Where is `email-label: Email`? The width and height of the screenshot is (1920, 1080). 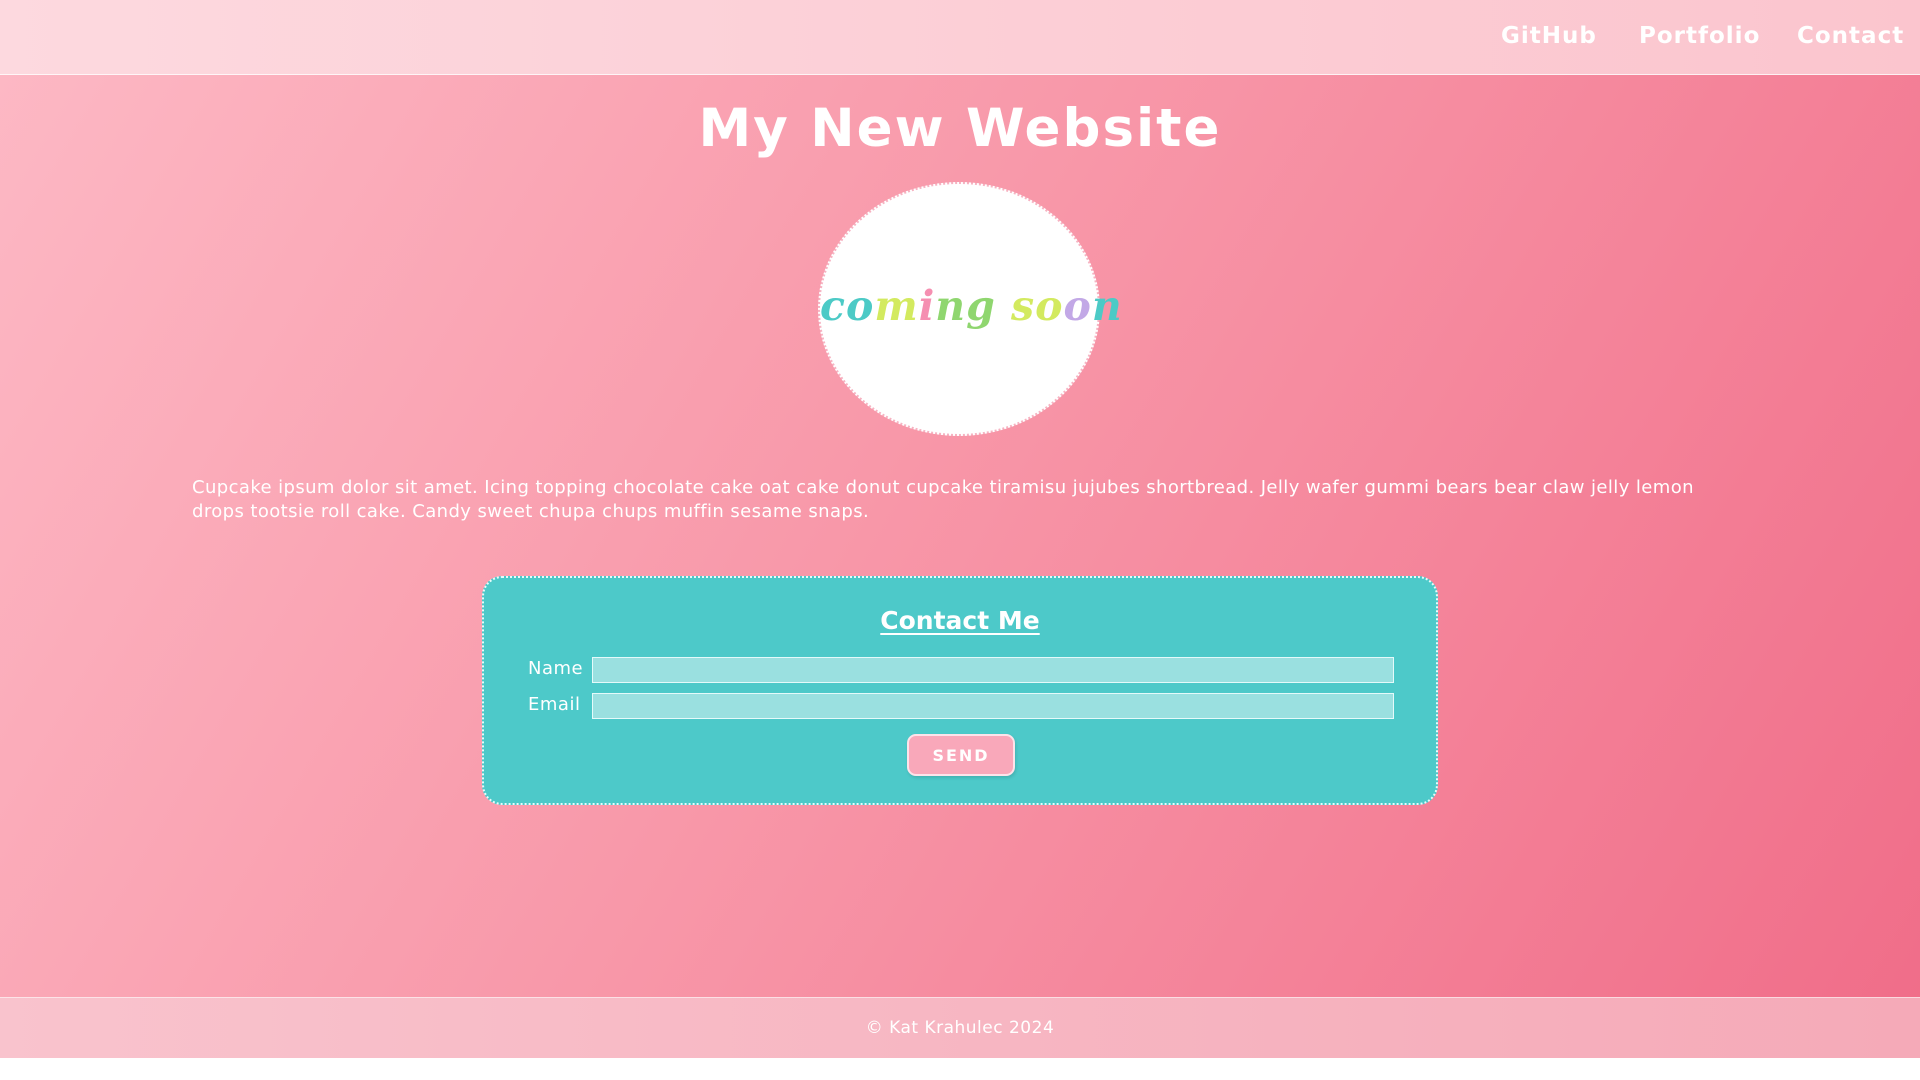 email-label: Email is located at coordinates (554, 704).